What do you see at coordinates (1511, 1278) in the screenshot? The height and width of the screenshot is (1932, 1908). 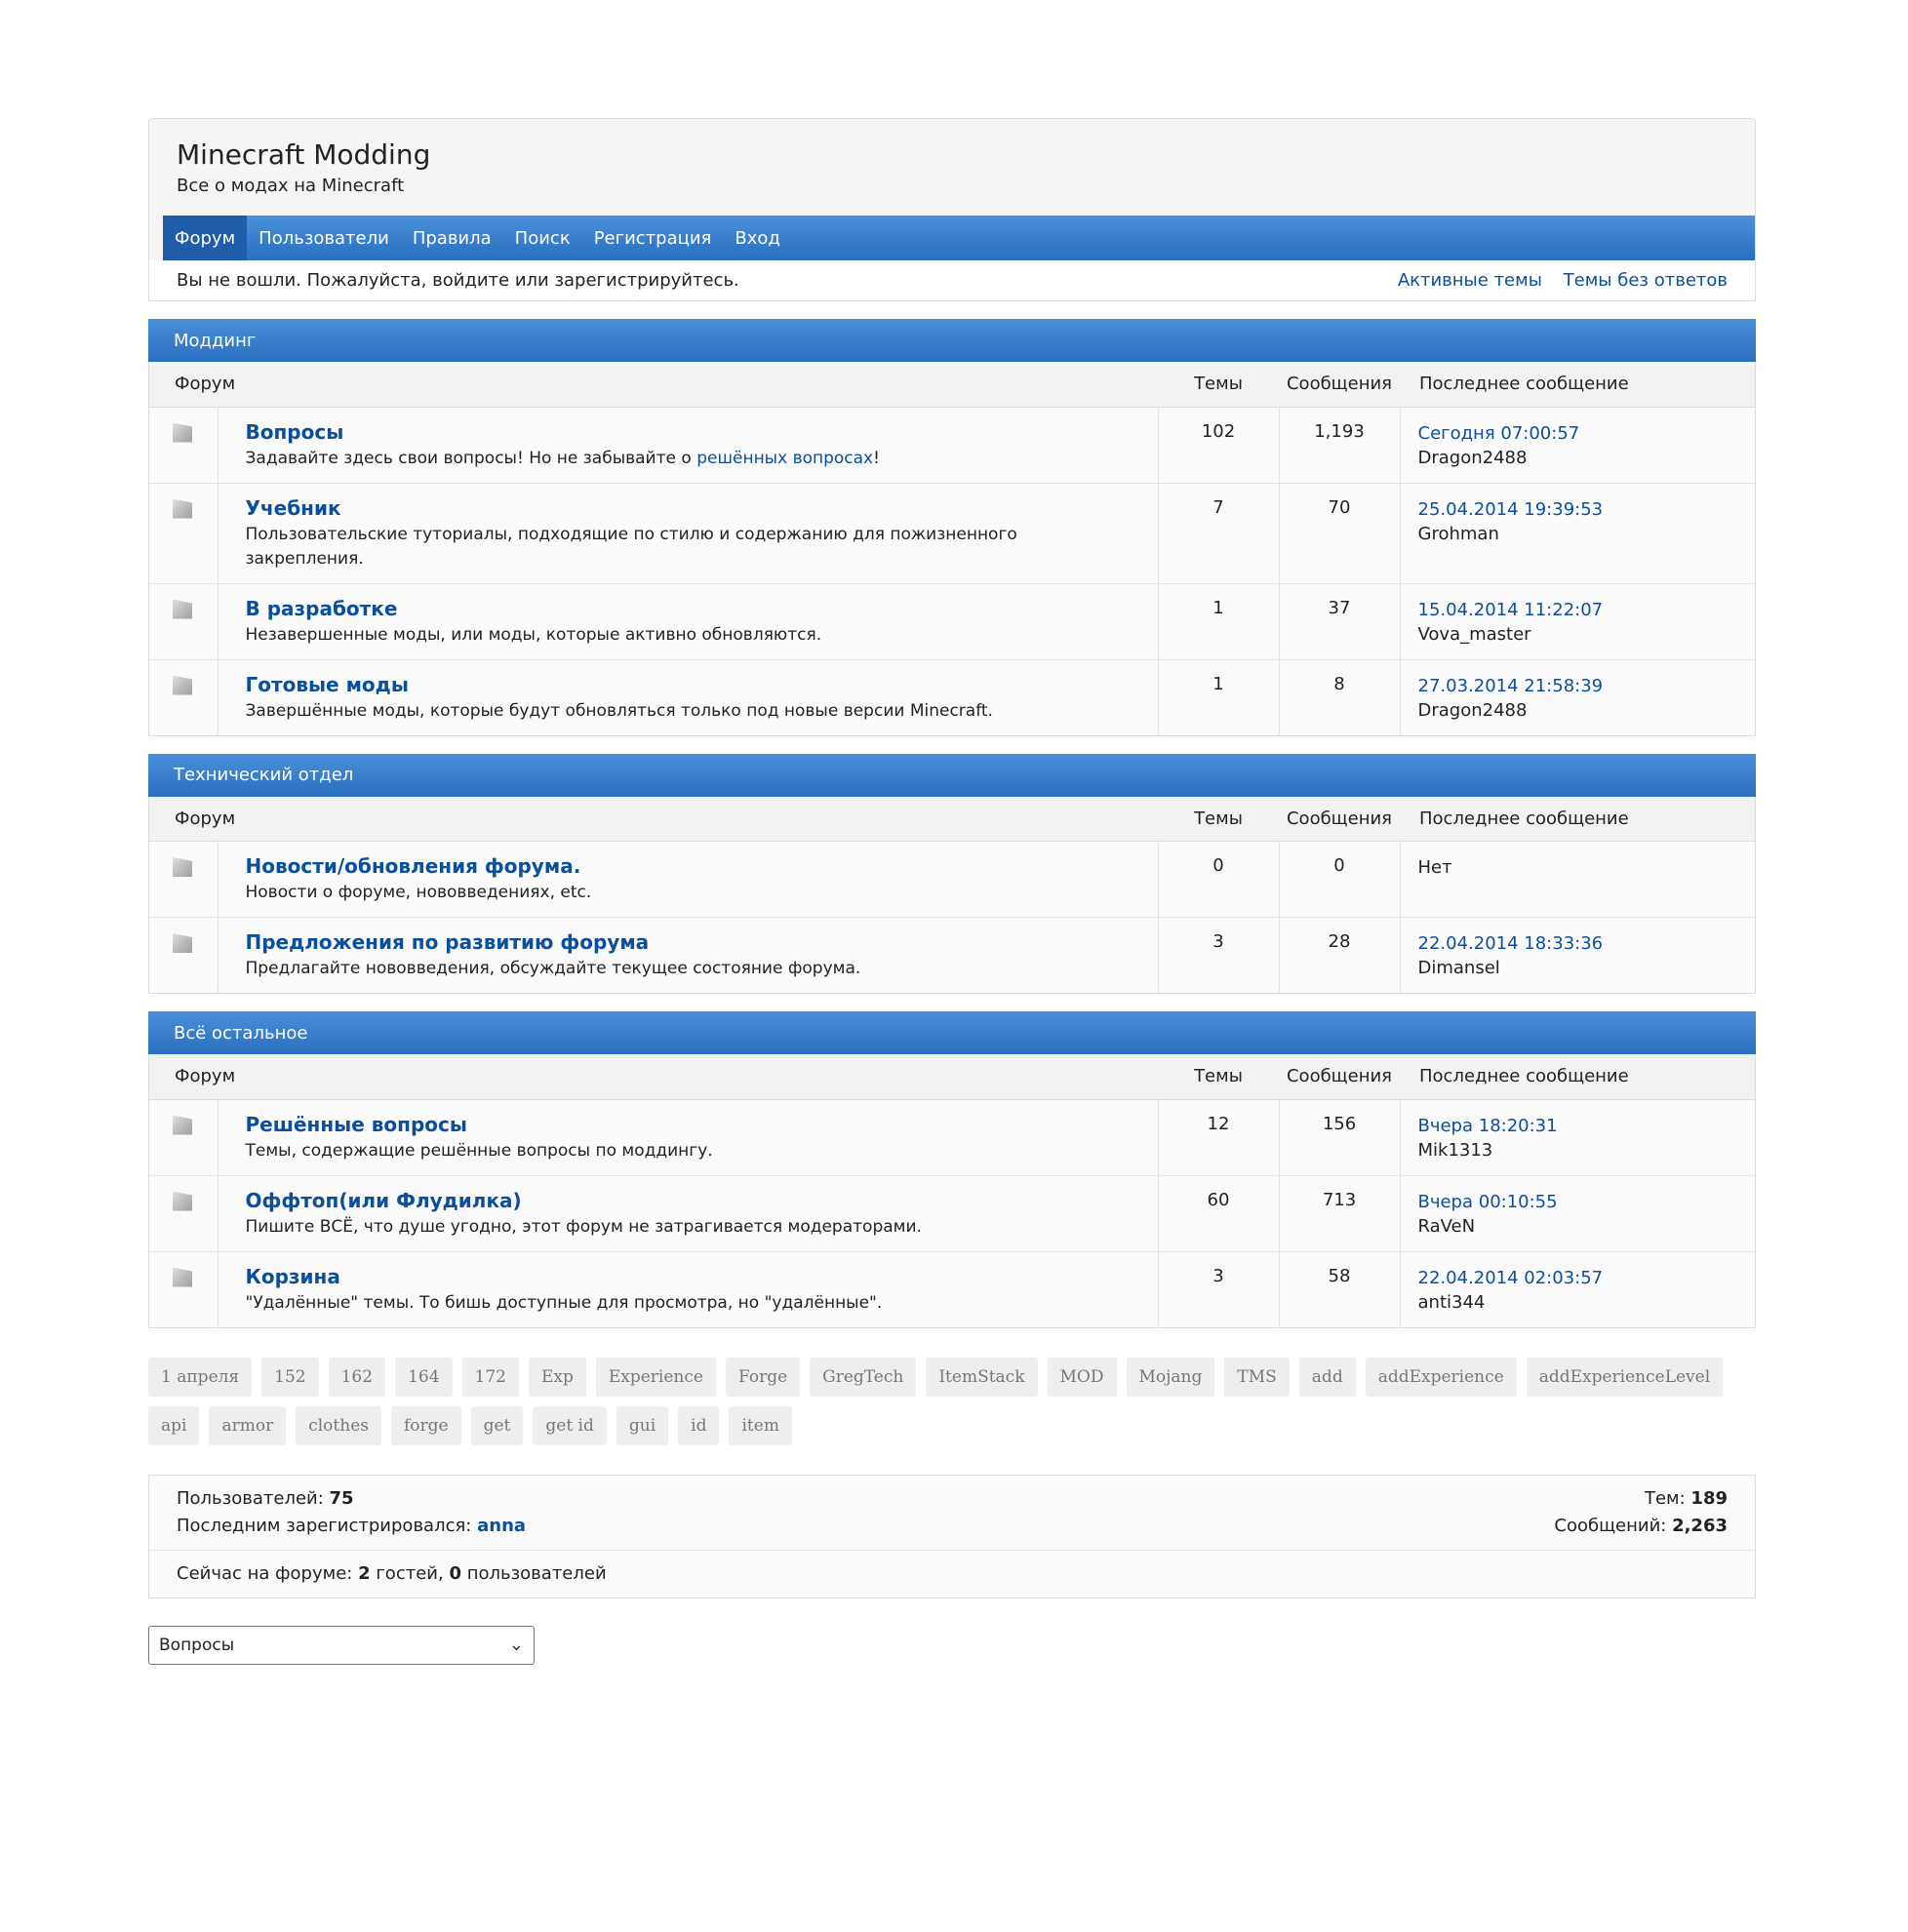 I see `last-post-link: 22.04.2014 02:03:57` at bounding box center [1511, 1278].